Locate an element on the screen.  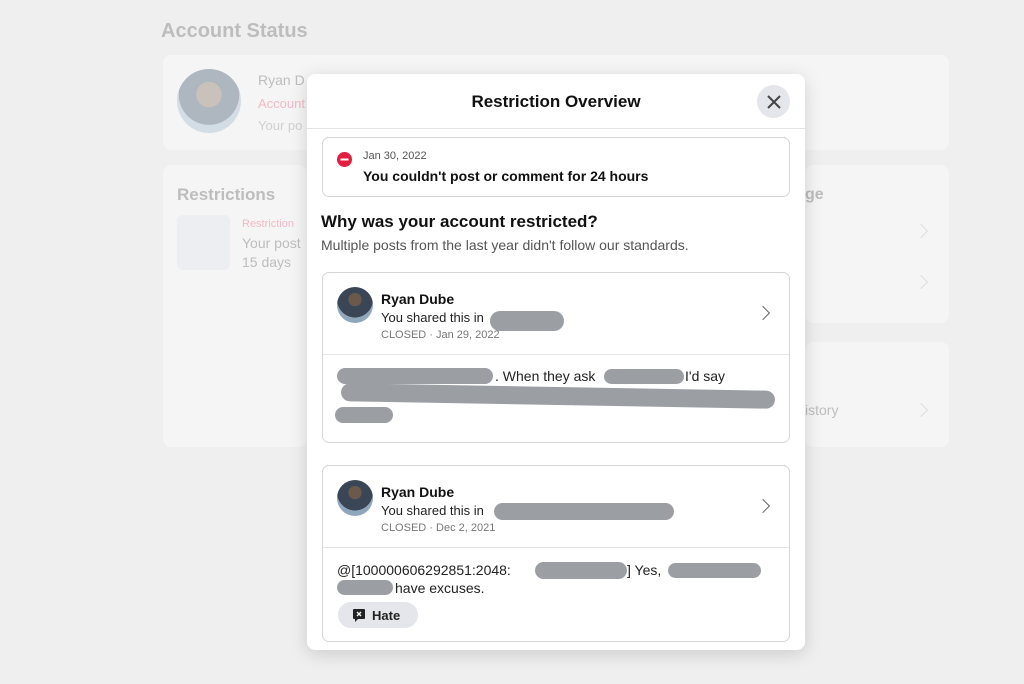
minus-circle-icon is located at coordinates (344, 159).